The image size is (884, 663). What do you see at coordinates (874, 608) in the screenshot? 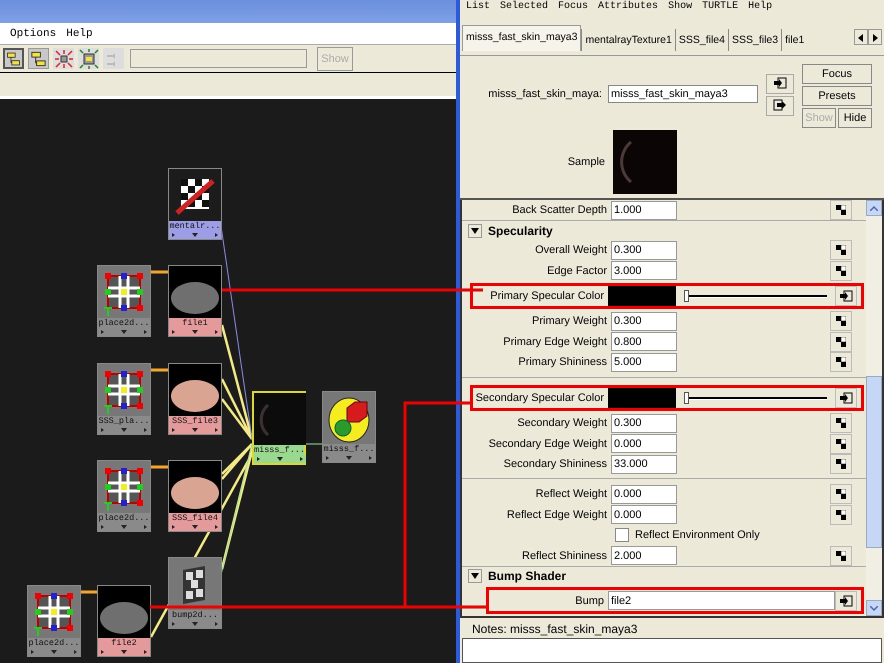
I see `scroll-down-icon` at bounding box center [874, 608].